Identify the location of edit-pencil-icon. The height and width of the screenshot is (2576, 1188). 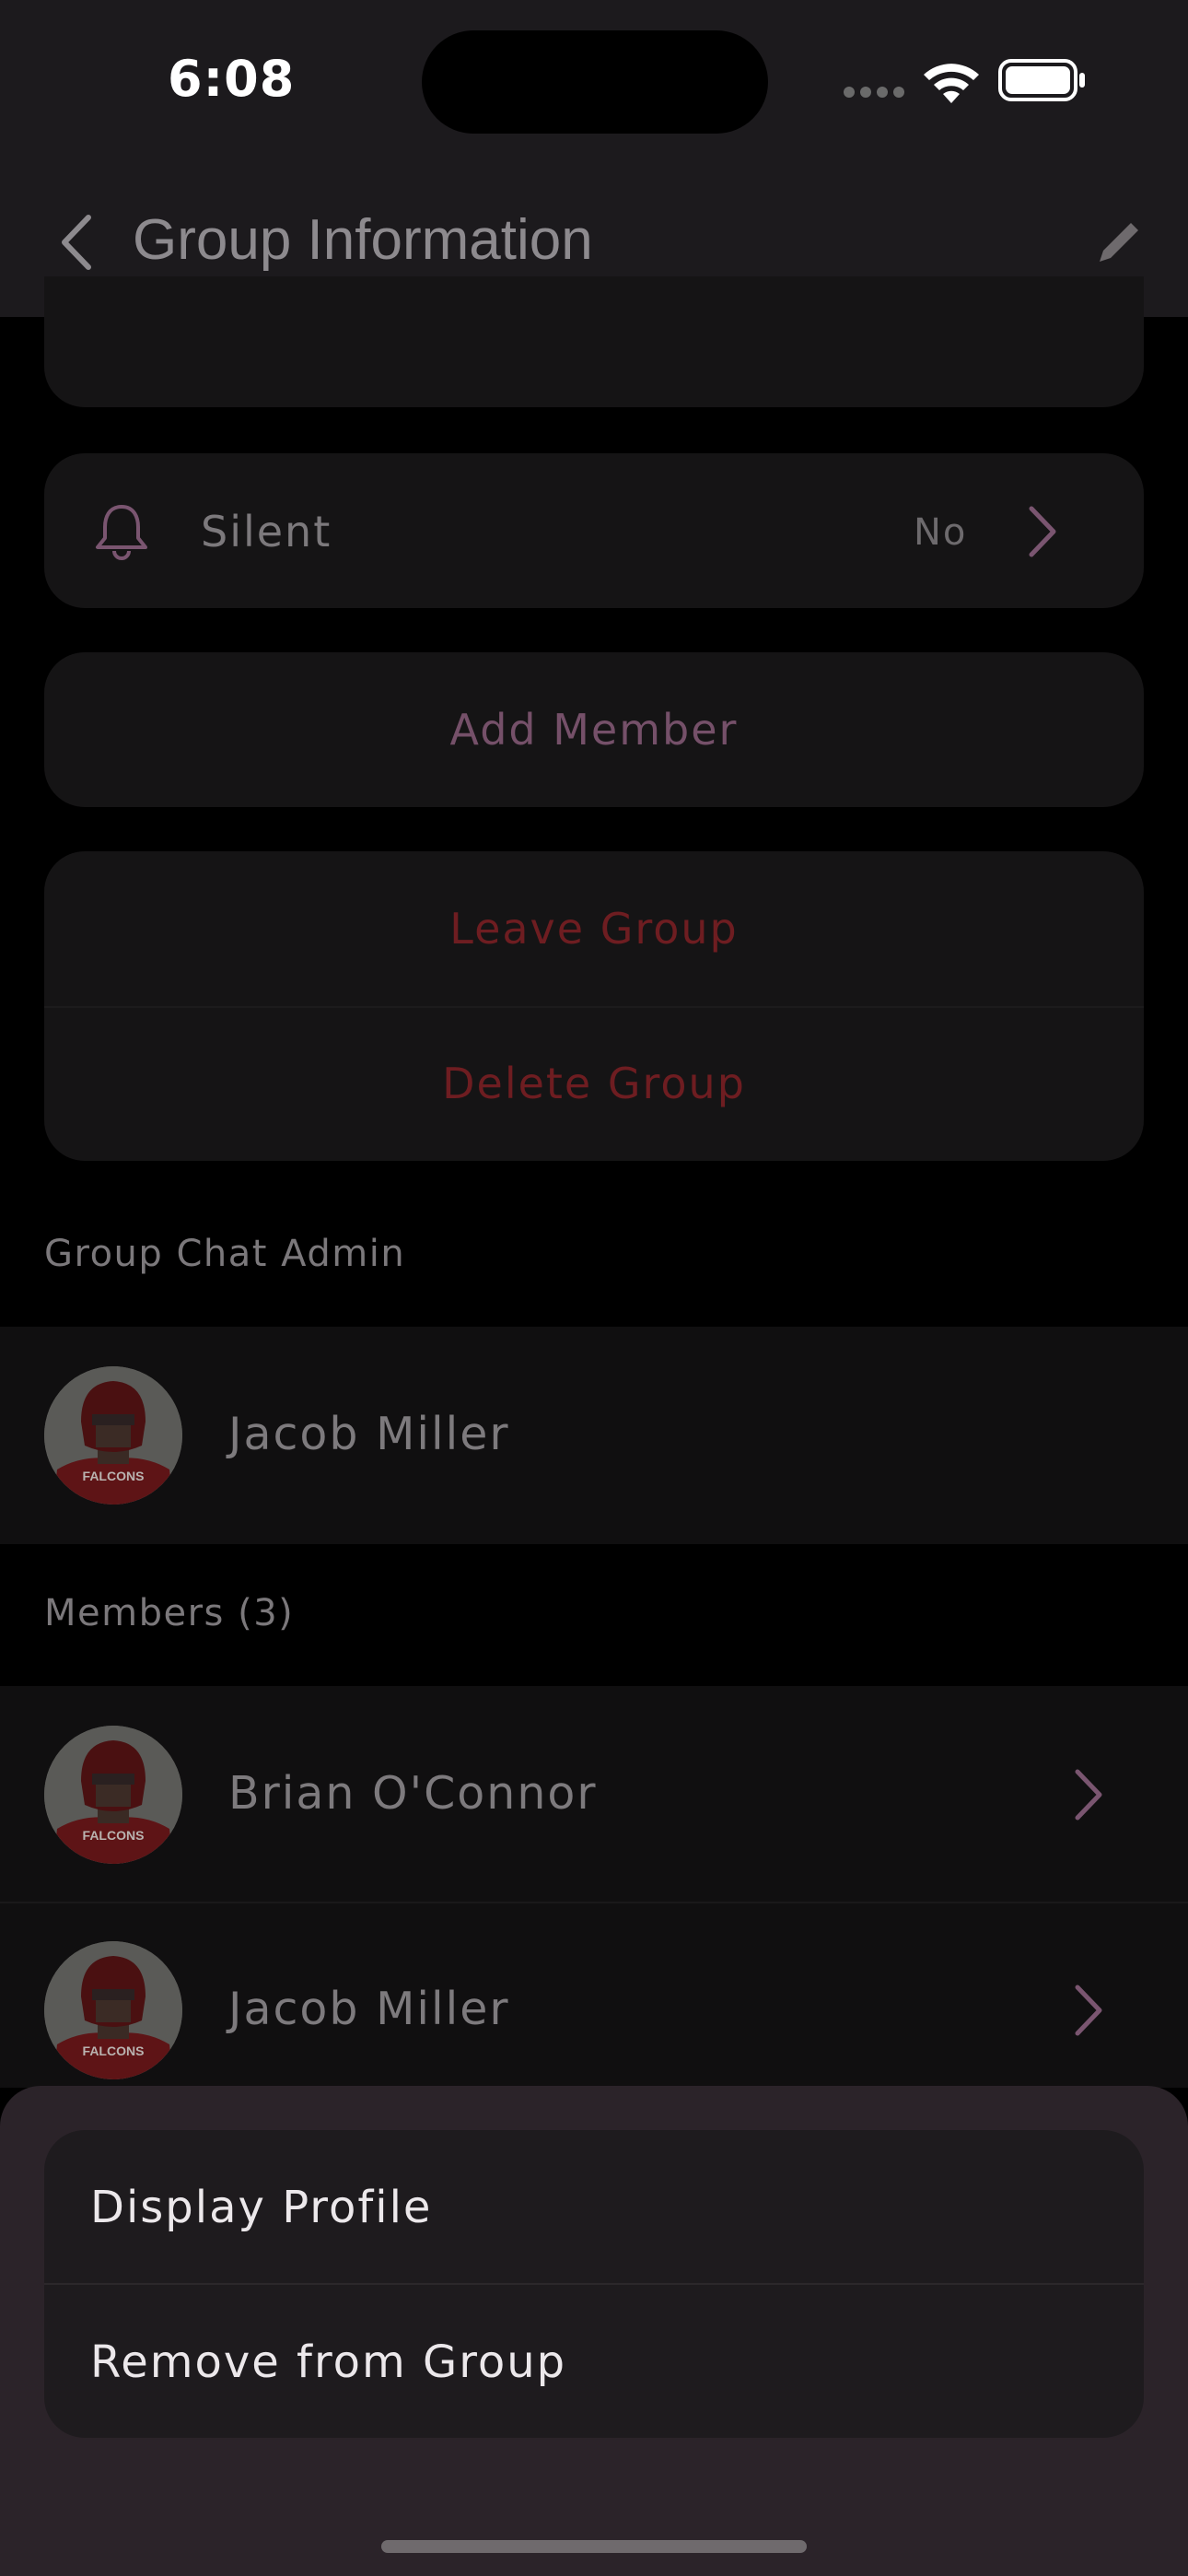
(1120, 241).